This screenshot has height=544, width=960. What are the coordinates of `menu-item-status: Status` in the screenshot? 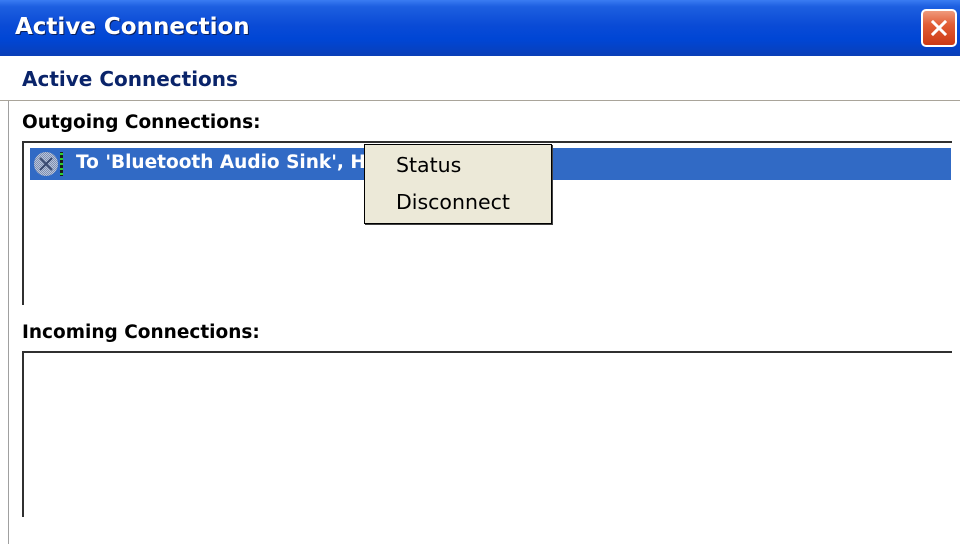 It's located at (458, 165).